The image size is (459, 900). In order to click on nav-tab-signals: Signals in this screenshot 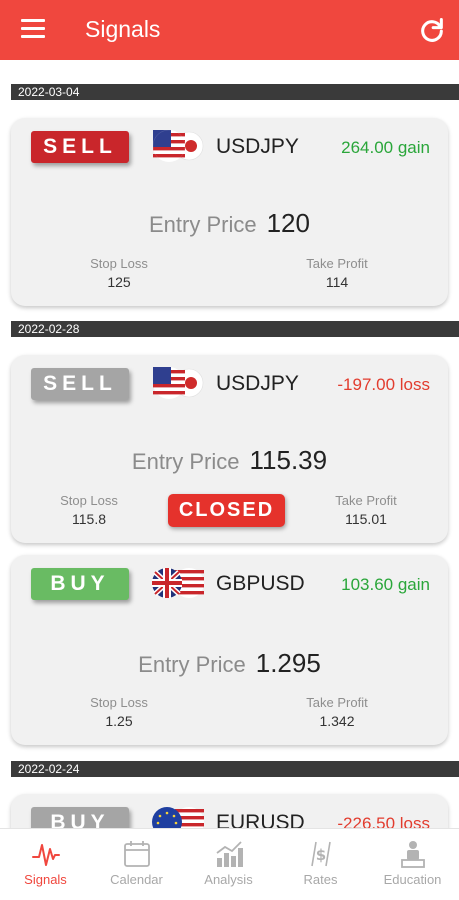, I will do `click(45, 864)`.